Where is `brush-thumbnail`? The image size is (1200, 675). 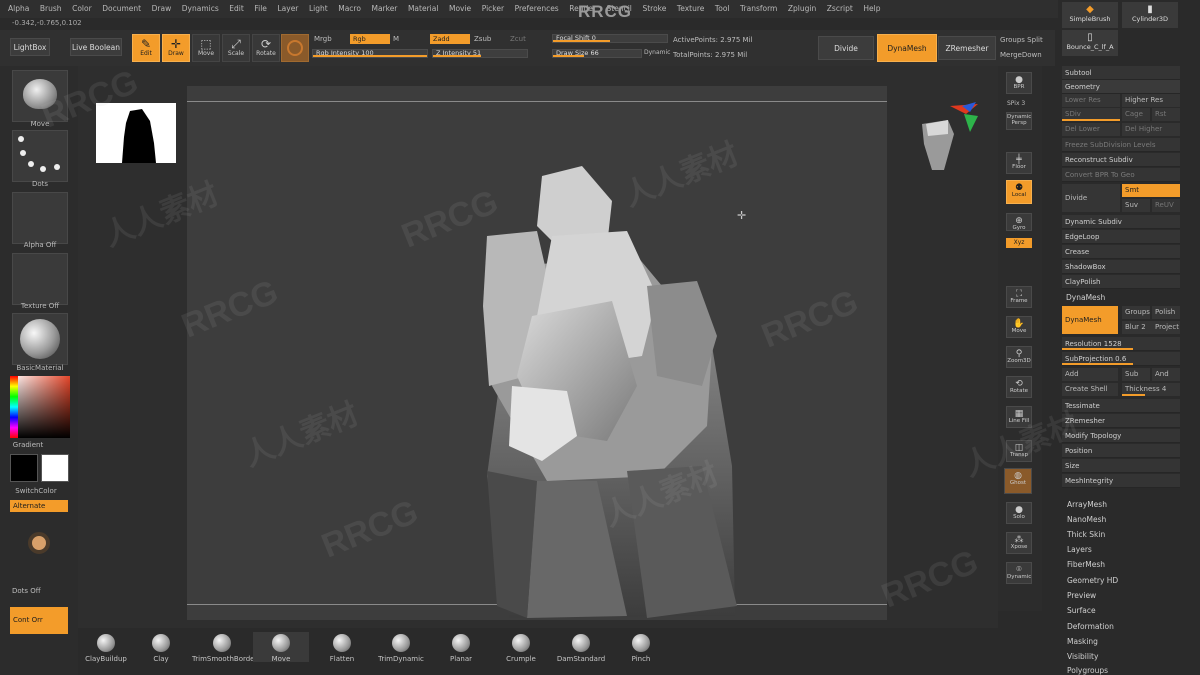 brush-thumbnail is located at coordinates (40, 96).